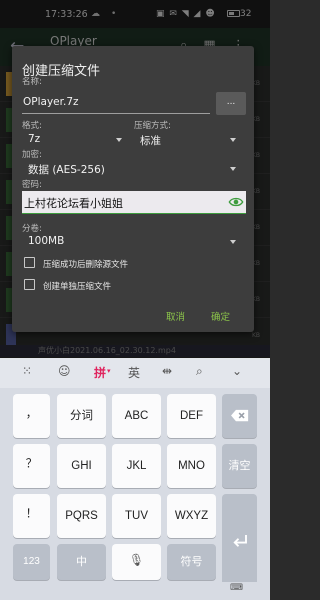 This screenshot has width=320, height=600. I want to click on cursor-move-icon: ⇹, so click(167, 371).